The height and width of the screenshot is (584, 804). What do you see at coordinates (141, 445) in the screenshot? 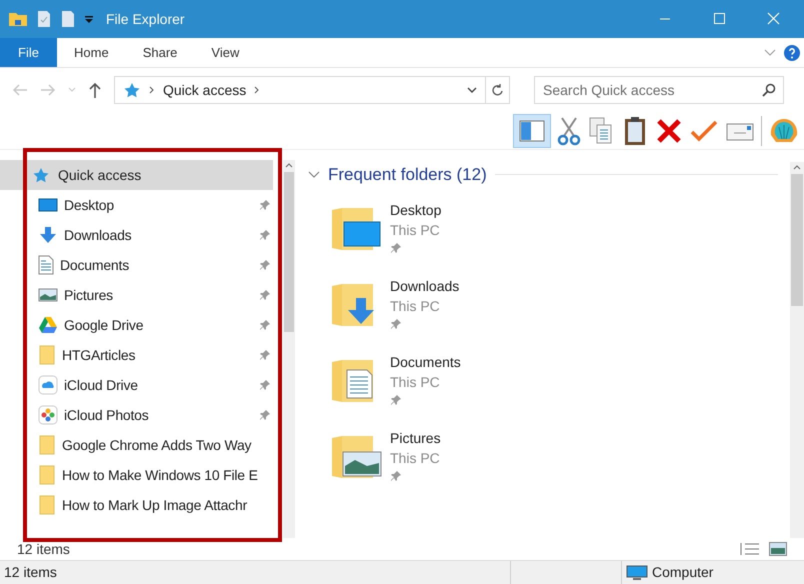
I see `nav-item: Google Chrome Adds Two Way` at bounding box center [141, 445].